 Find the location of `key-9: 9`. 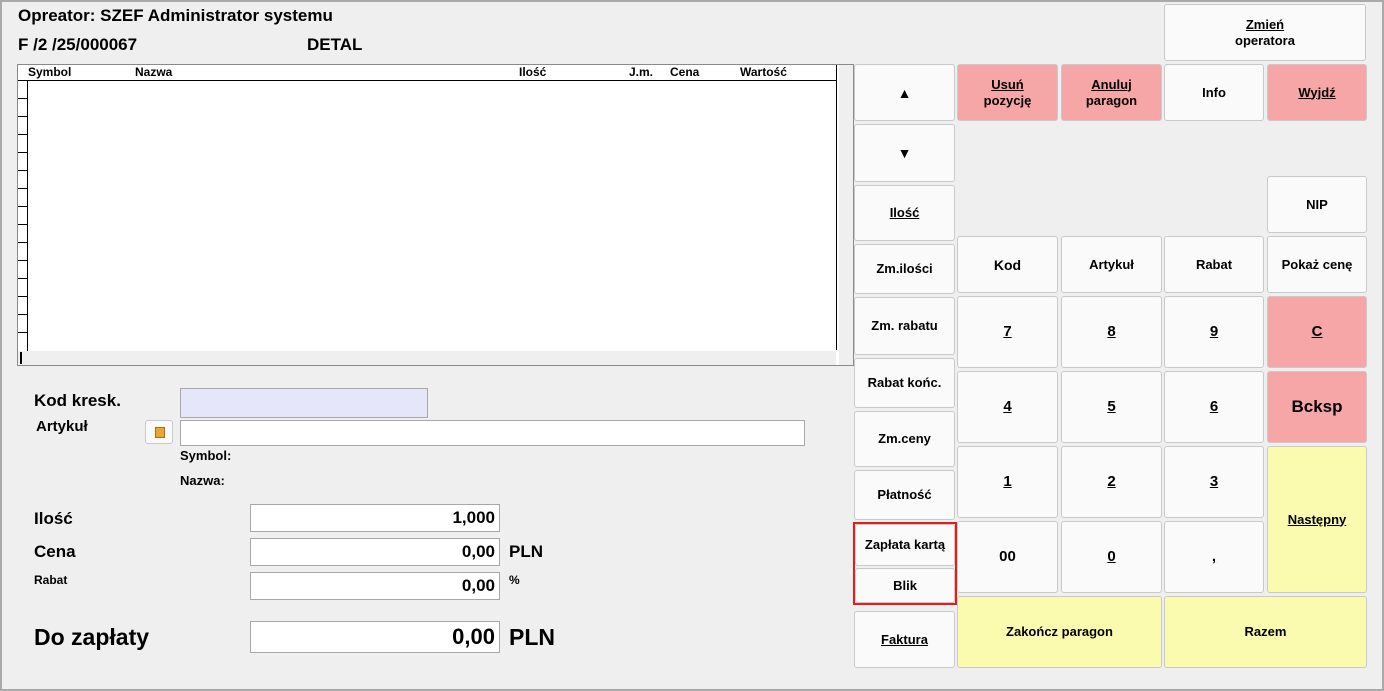

key-9: 9 is located at coordinates (1214, 332).